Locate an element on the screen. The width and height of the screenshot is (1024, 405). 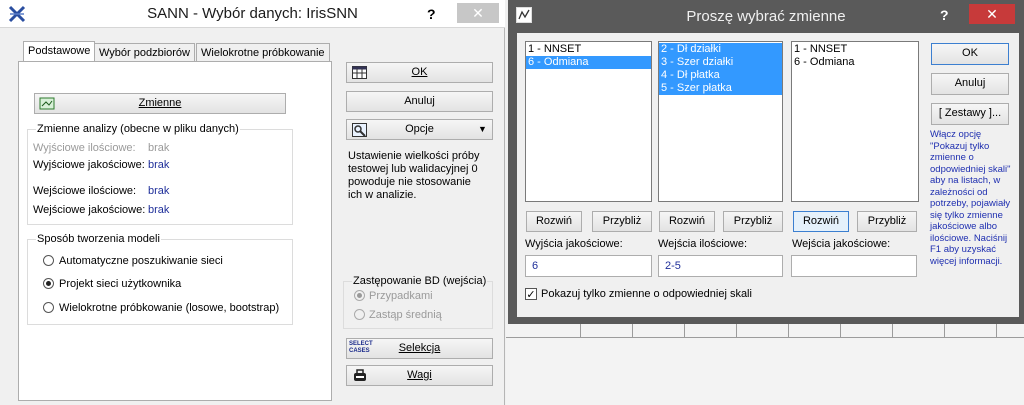
variables-button: Zmienne is located at coordinates (160, 103).